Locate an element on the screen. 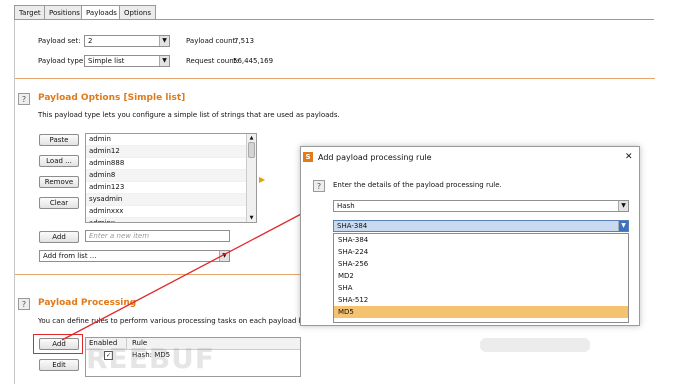  dropdown-option: MD2 is located at coordinates (481, 276).